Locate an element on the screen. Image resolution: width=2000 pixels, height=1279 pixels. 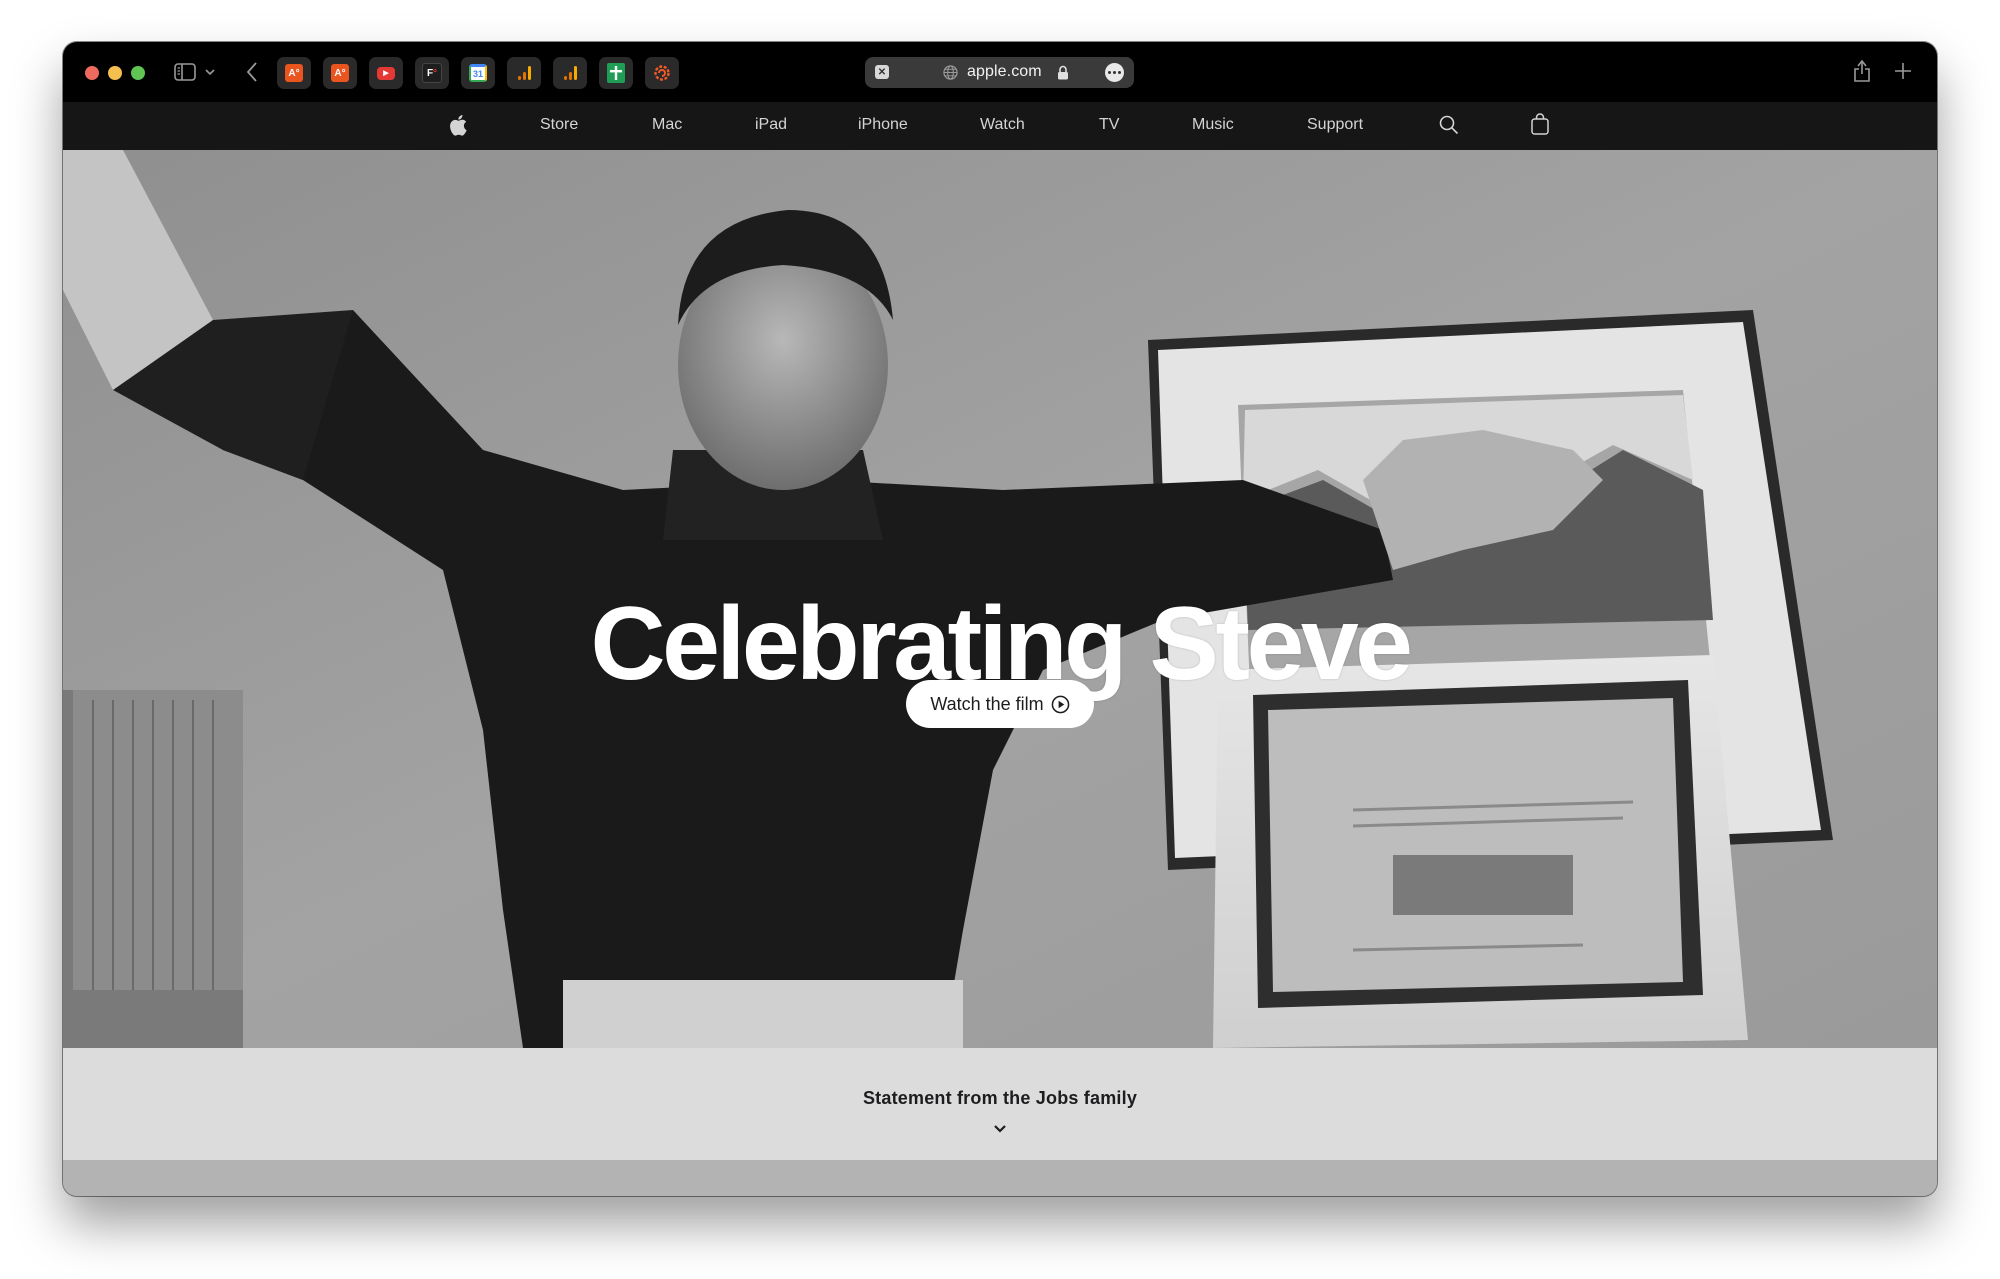
tab-close-icon: ✕ is located at coordinates (882, 72).